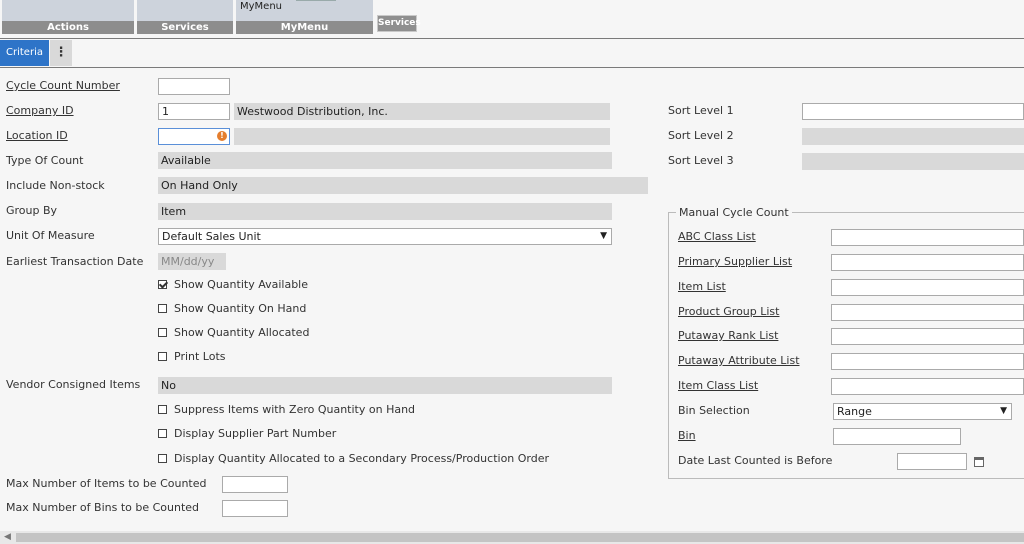 The image size is (1024, 544). I want to click on type-of-count-label: Type Of Count, so click(45, 160).